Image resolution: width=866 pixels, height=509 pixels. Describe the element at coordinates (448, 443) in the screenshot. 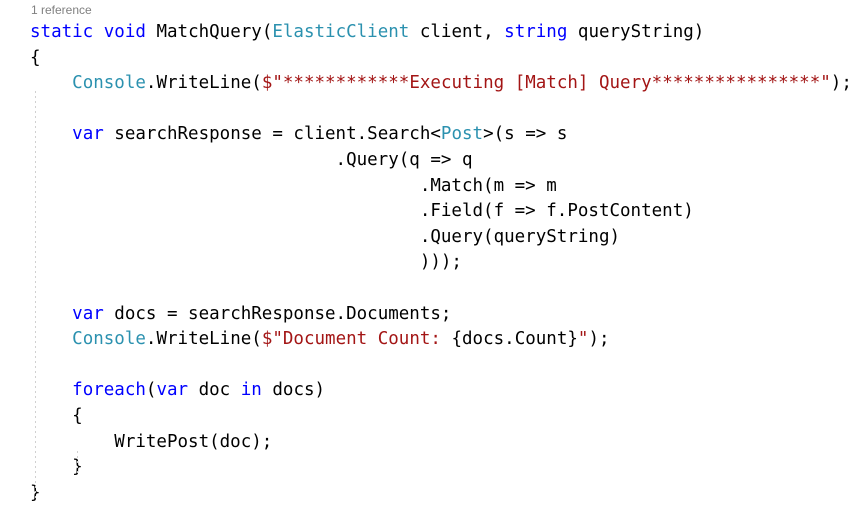

I see `code-line: WritePost(doc);` at that location.